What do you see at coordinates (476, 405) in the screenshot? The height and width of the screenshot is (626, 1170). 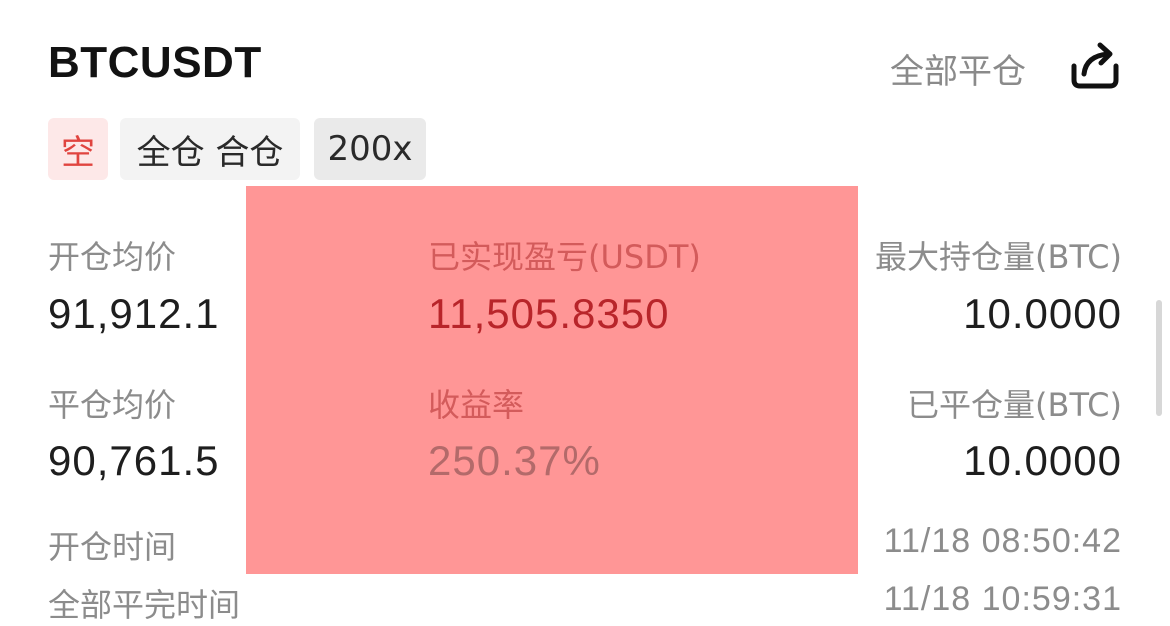 I see `roi-label: 收益率` at bounding box center [476, 405].